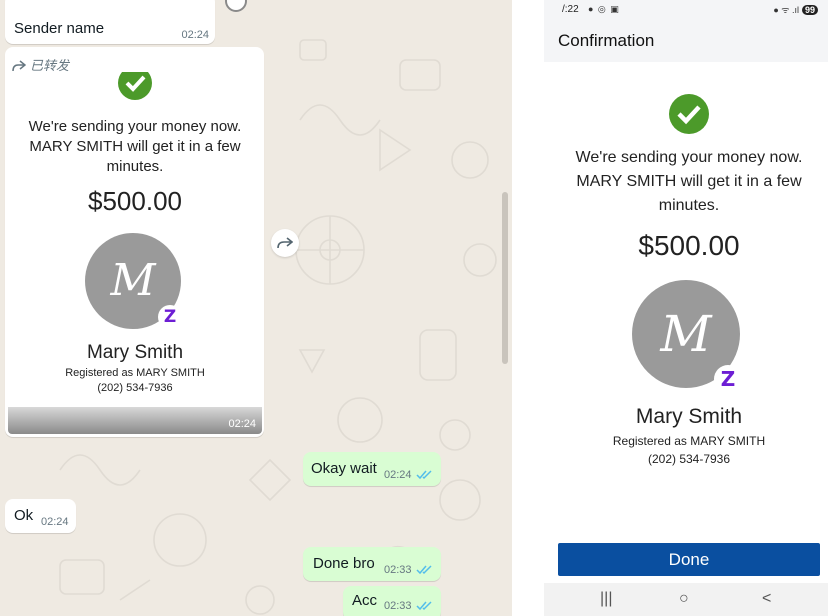 This screenshot has height=616, width=828. What do you see at coordinates (689, 157) in the screenshot?
I see `message-line1: We're sending your money now.` at bounding box center [689, 157].